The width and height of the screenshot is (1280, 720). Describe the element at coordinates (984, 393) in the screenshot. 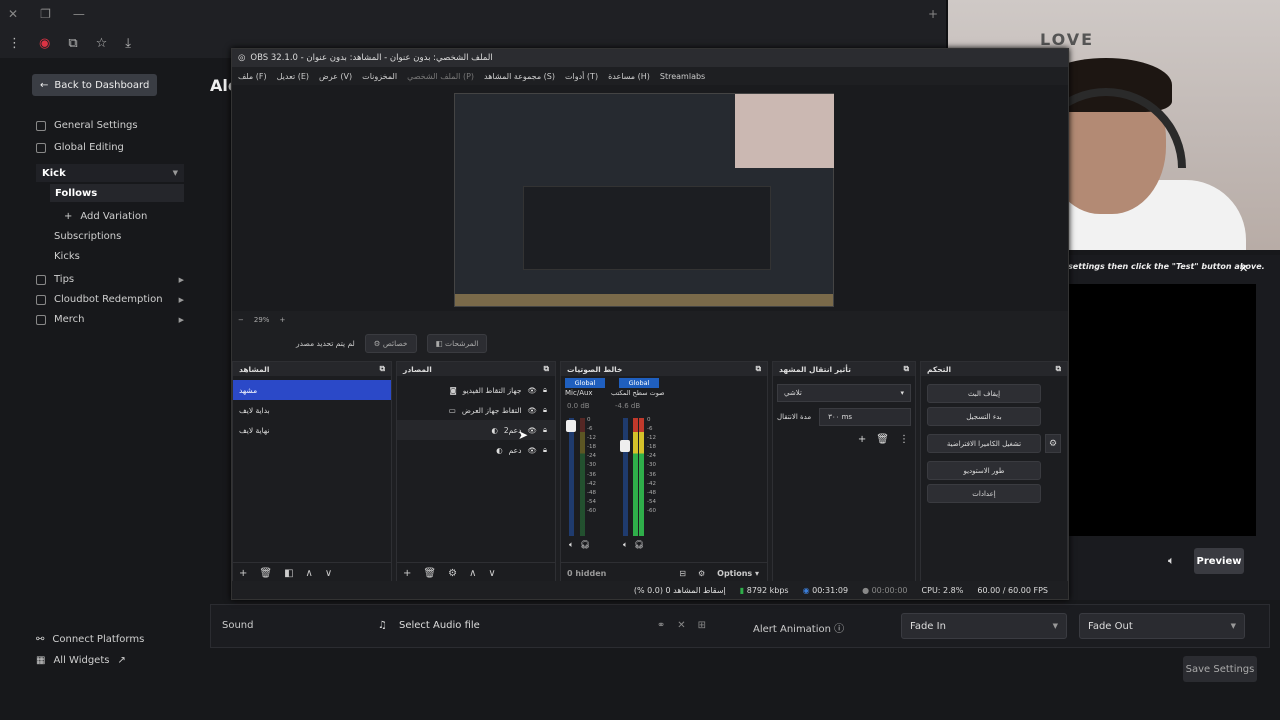

I see `stop-streaming-button: إيقاف البث` at that location.